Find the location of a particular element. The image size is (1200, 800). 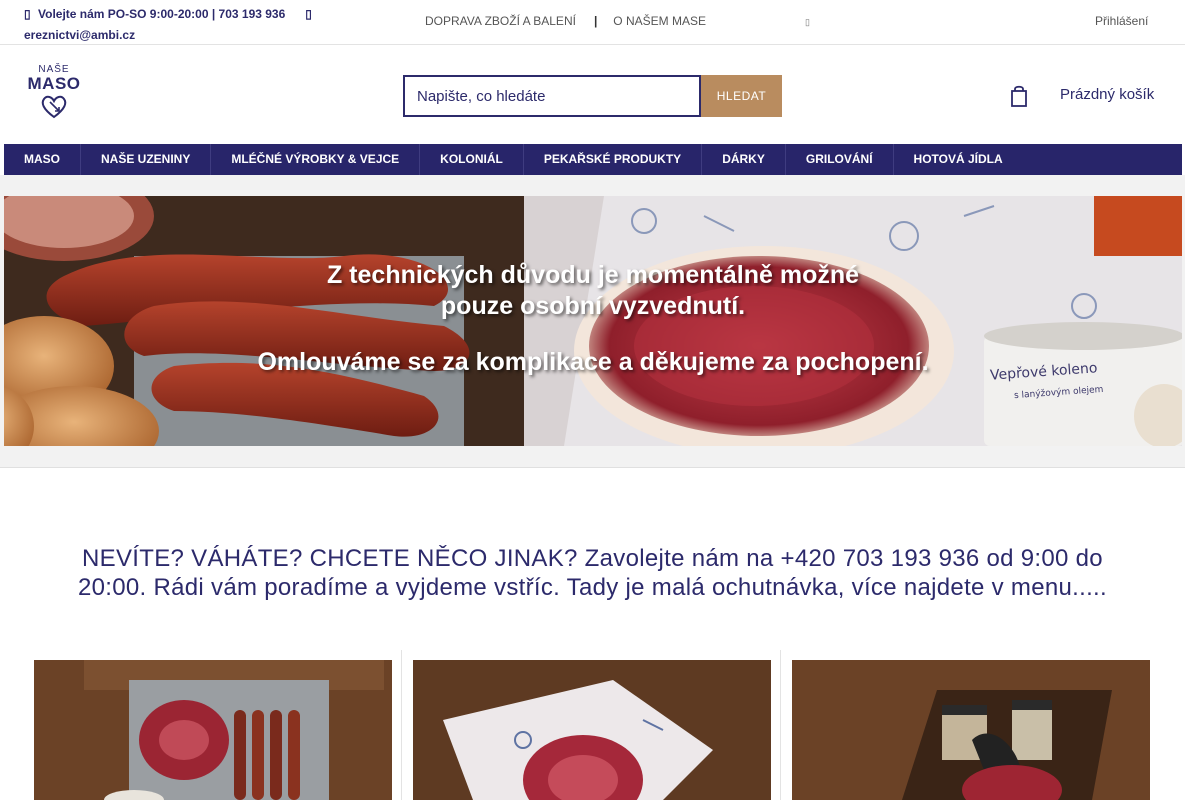

phone-icon: ▯ is located at coordinates (27, 14).